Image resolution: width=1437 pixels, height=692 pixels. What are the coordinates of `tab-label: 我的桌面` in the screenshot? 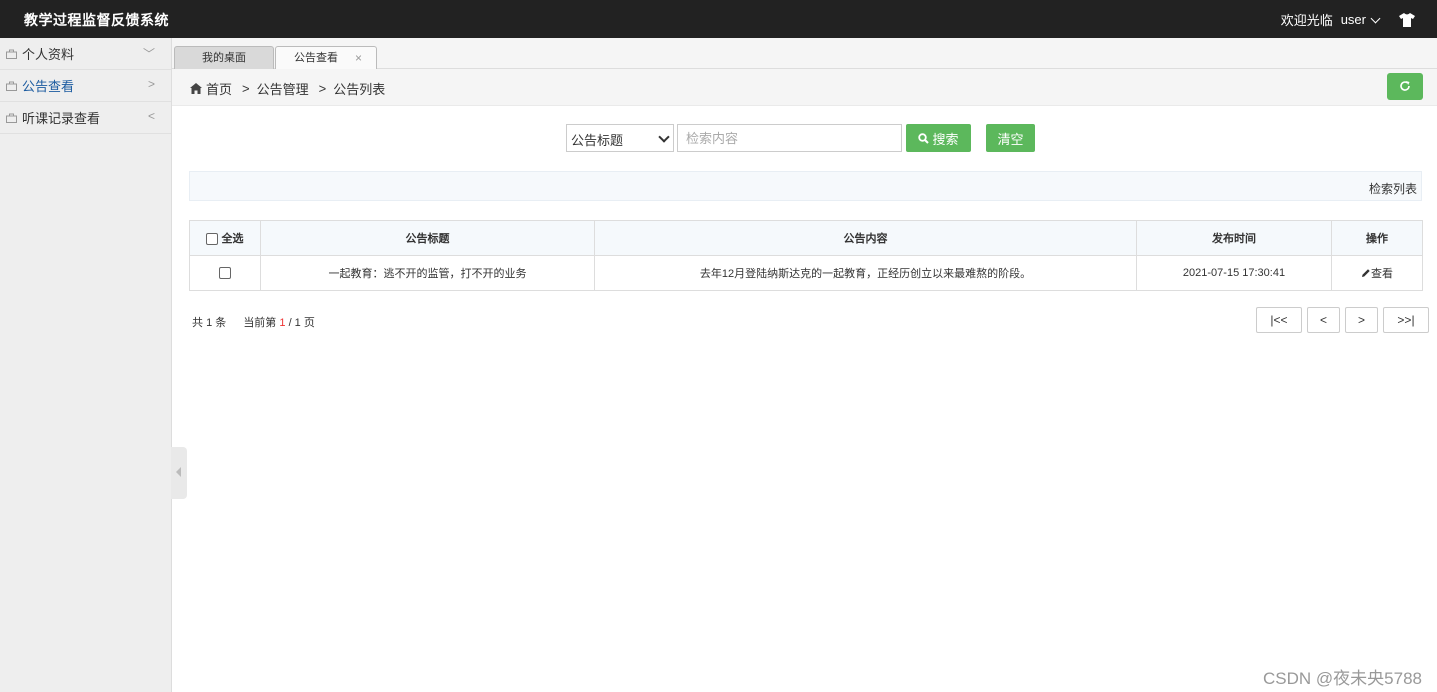 It's located at (224, 58).